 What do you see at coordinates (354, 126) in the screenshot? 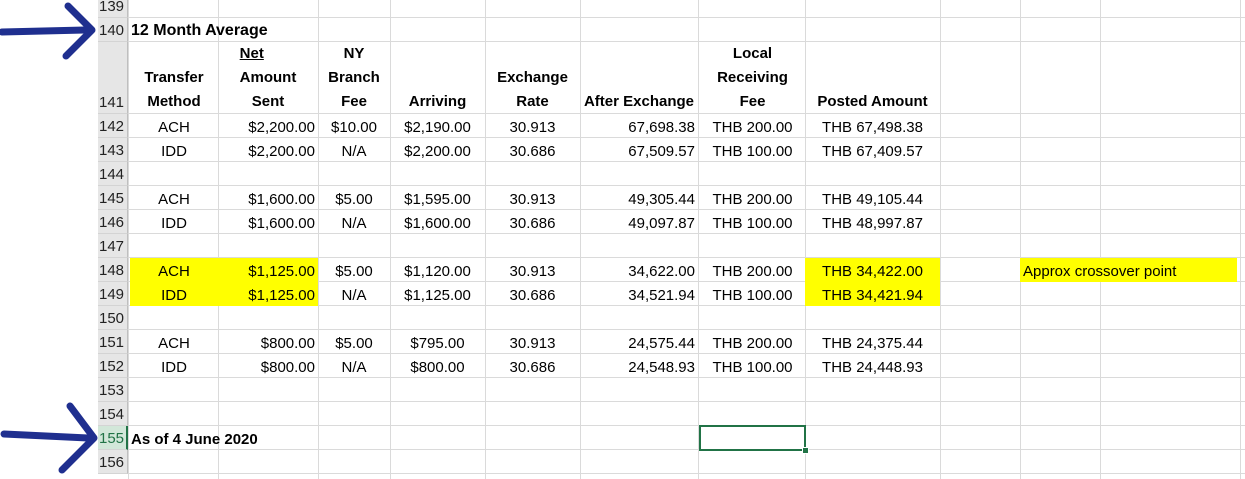
I see `cell-fee: $10.00` at bounding box center [354, 126].